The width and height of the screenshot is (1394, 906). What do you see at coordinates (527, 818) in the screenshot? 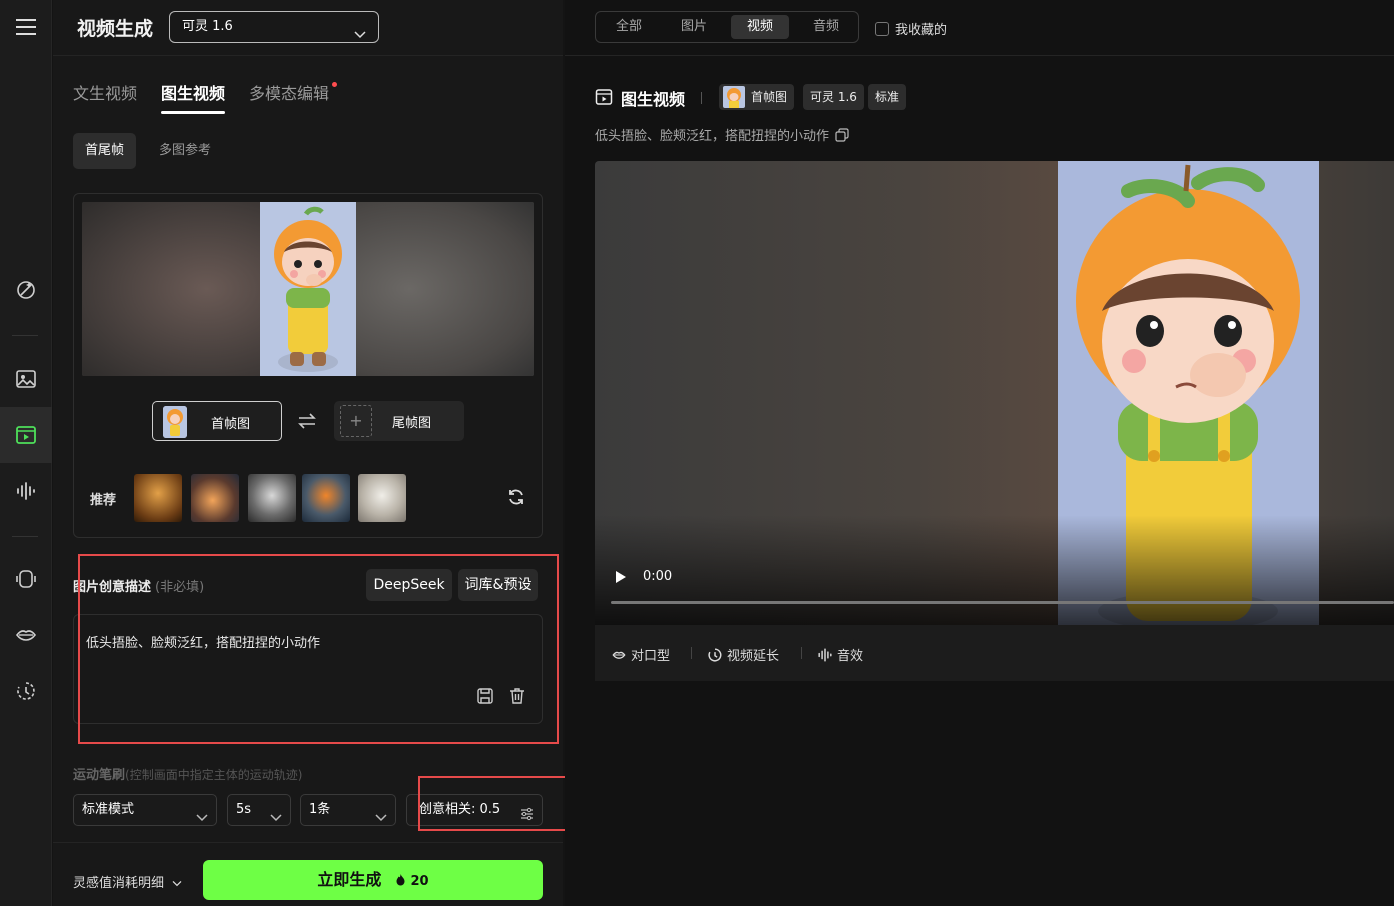
I see `sliders-icon` at bounding box center [527, 818].